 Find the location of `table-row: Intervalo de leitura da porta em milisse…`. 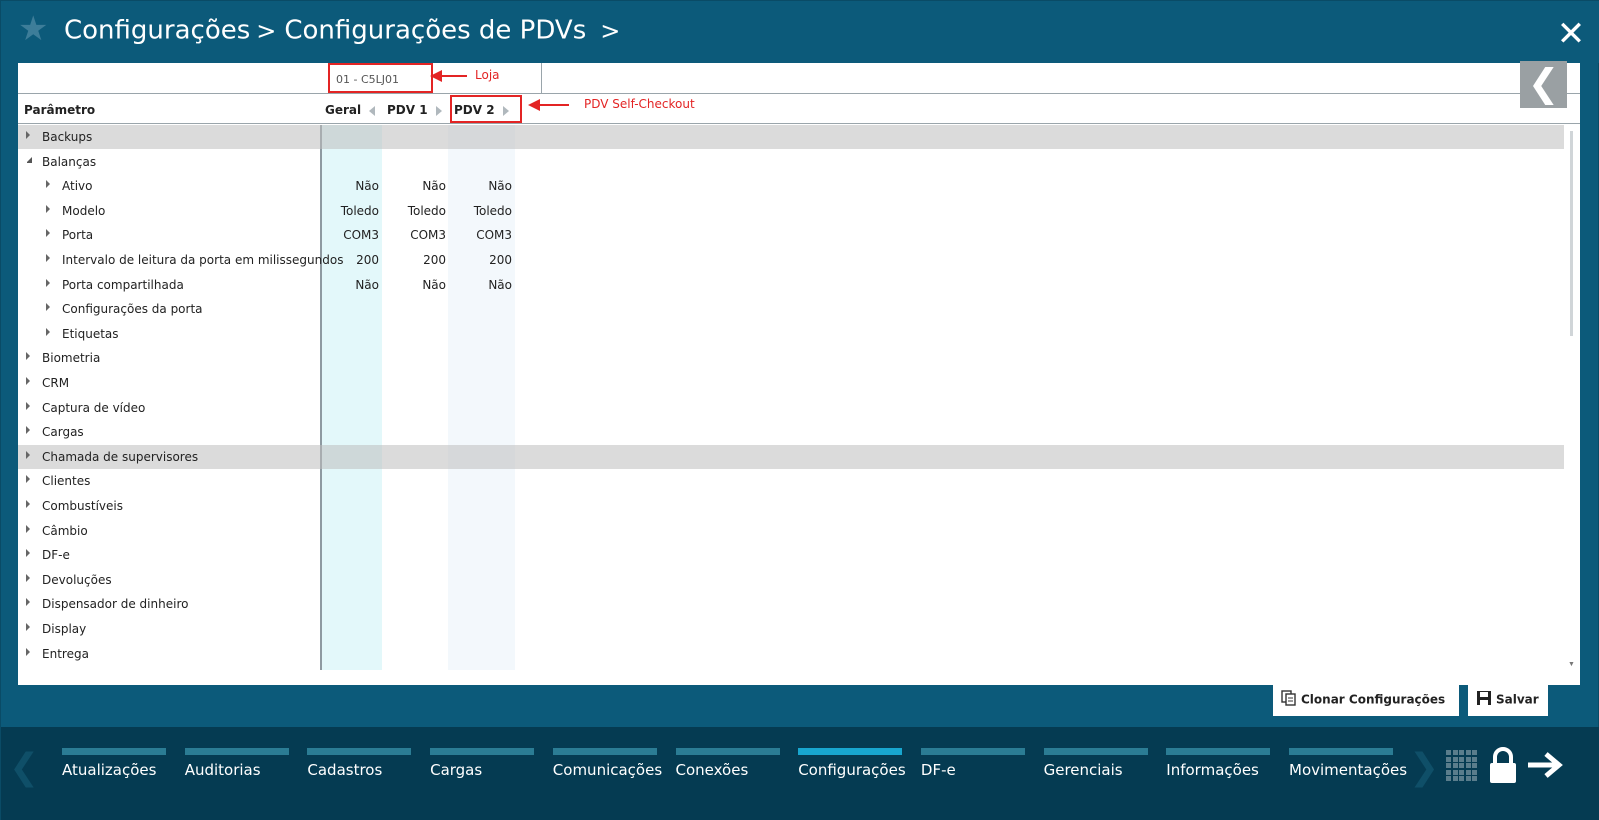

table-row: Intervalo de leitura da porta em milisse… is located at coordinates (791, 260).